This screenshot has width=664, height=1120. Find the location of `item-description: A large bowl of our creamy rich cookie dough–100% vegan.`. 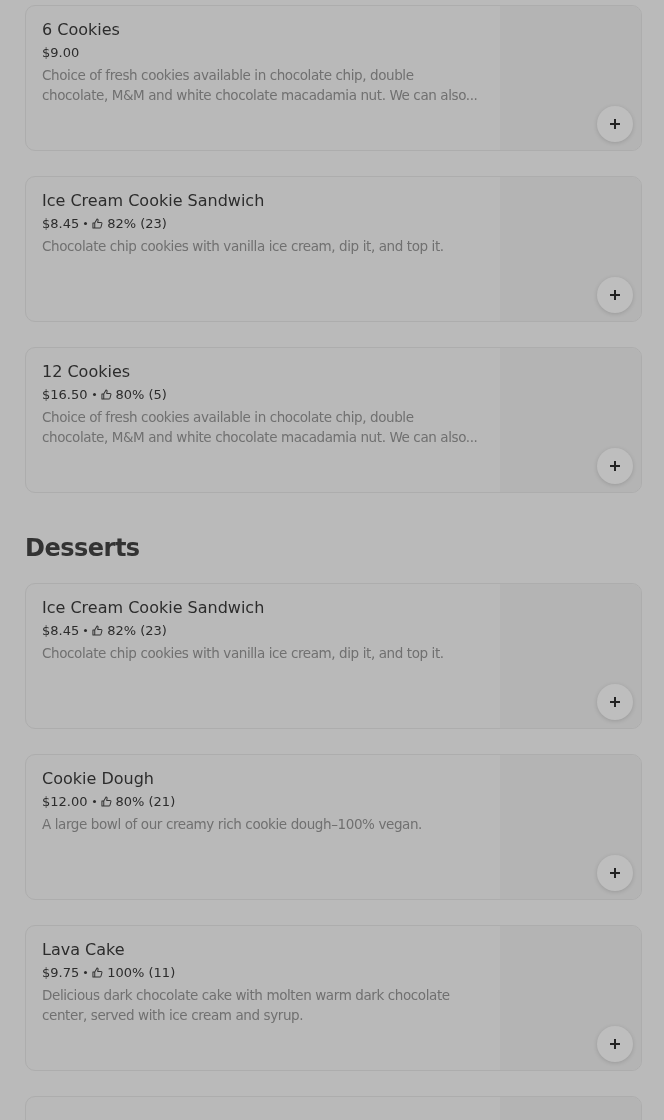

item-description: A large bowl of our creamy rich cookie dough–100% vegan. is located at coordinates (232, 824).